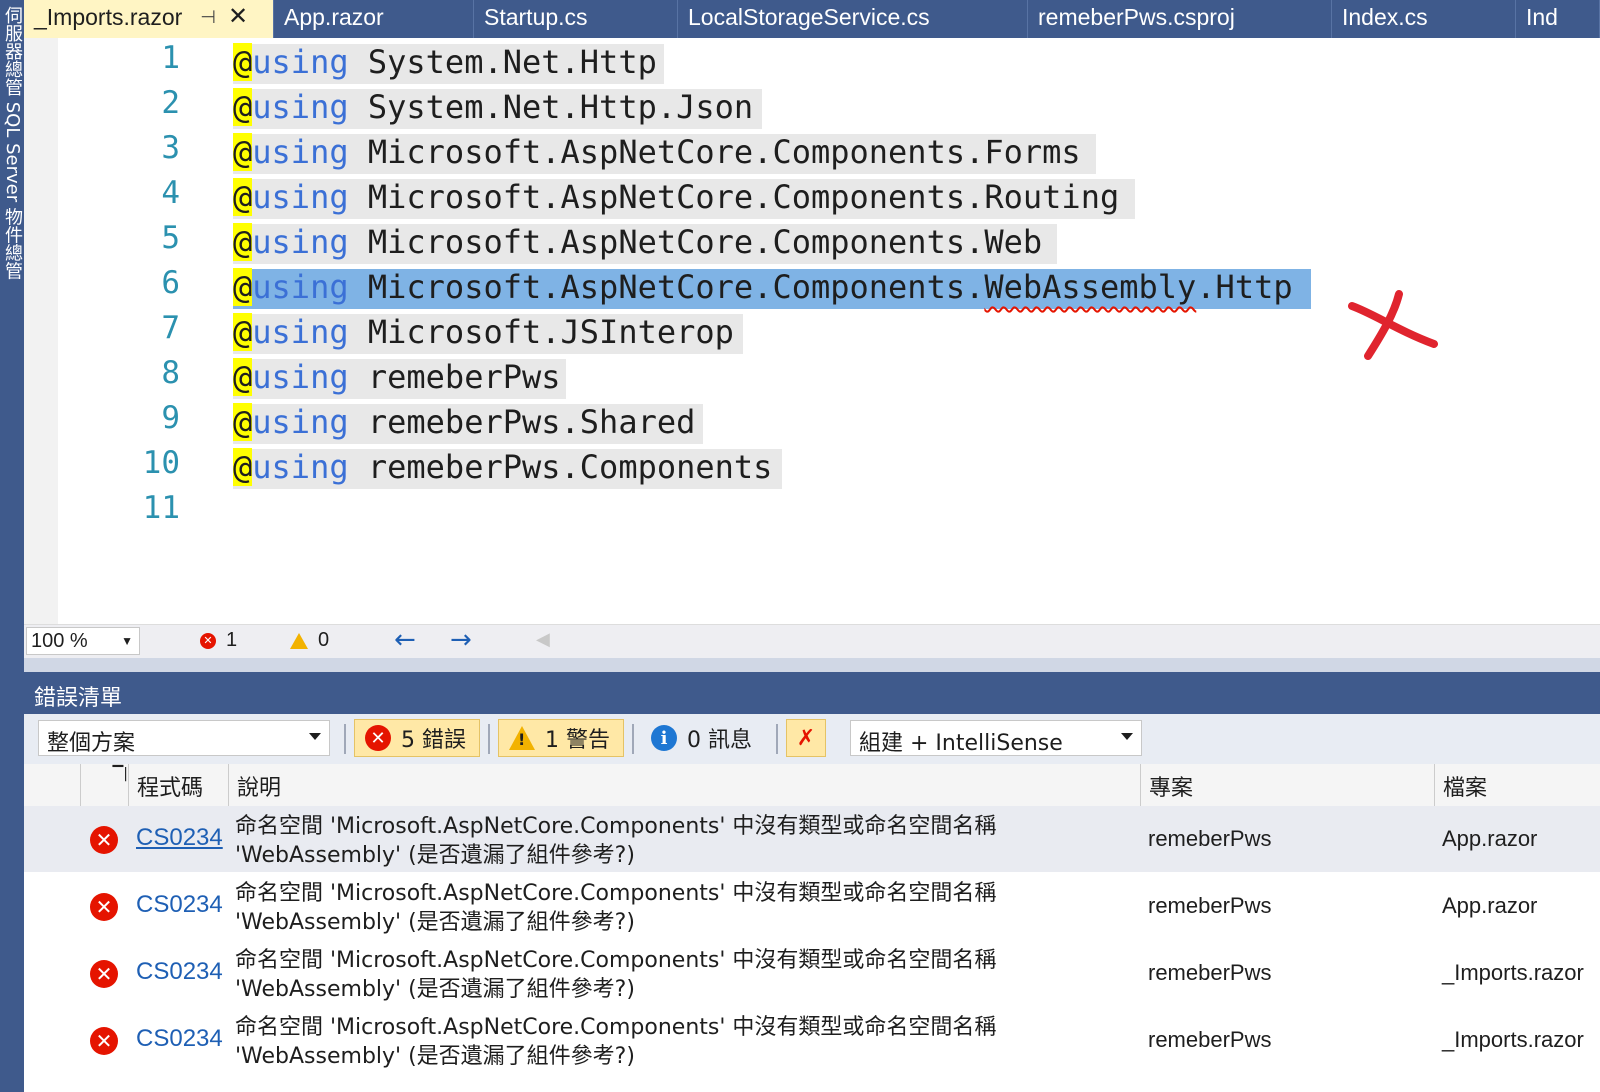 This screenshot has width=1600, height=1092. What do you see at coordinates (12, 143) in the screenshot?
I see `left-strip-label: 伺服器總管 SQL Server 物件總管` at bounding box center [12, 143].